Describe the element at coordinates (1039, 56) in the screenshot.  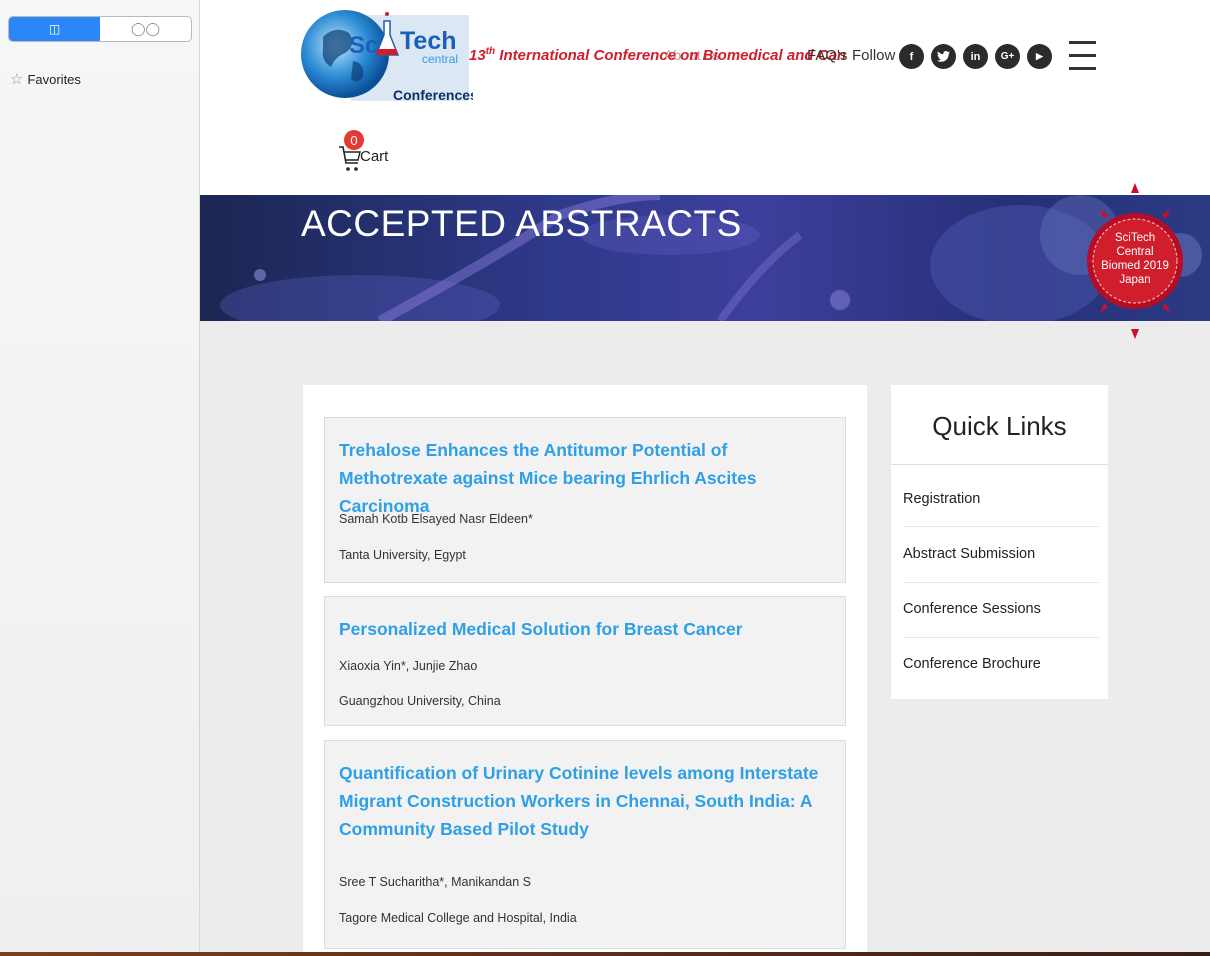
I see `youtube-icon: ▶` at that location.